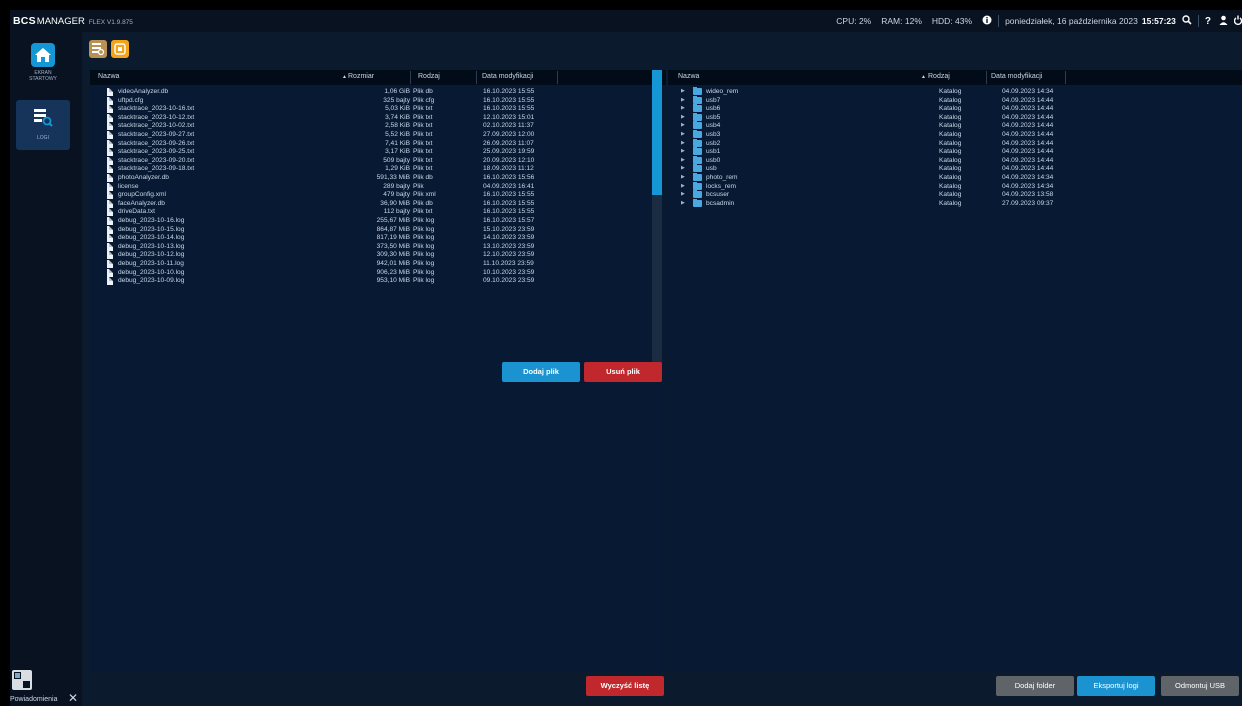 Image resolution: width=1242 pixels, height=706 pixels. What do you see at coordinates (46, 687) in the screenshot?
I see `notifications: Powiadomienia ✕` at bounding box center [46, 687].